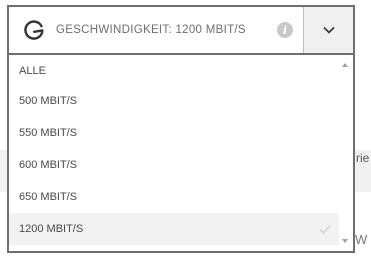 Image resolution: width=371 pixels, height=263 pixels. What do you see at coordinates (34, 30) in the screenshot?
I see `g-speed-icon` at bounding box center [34, 30].